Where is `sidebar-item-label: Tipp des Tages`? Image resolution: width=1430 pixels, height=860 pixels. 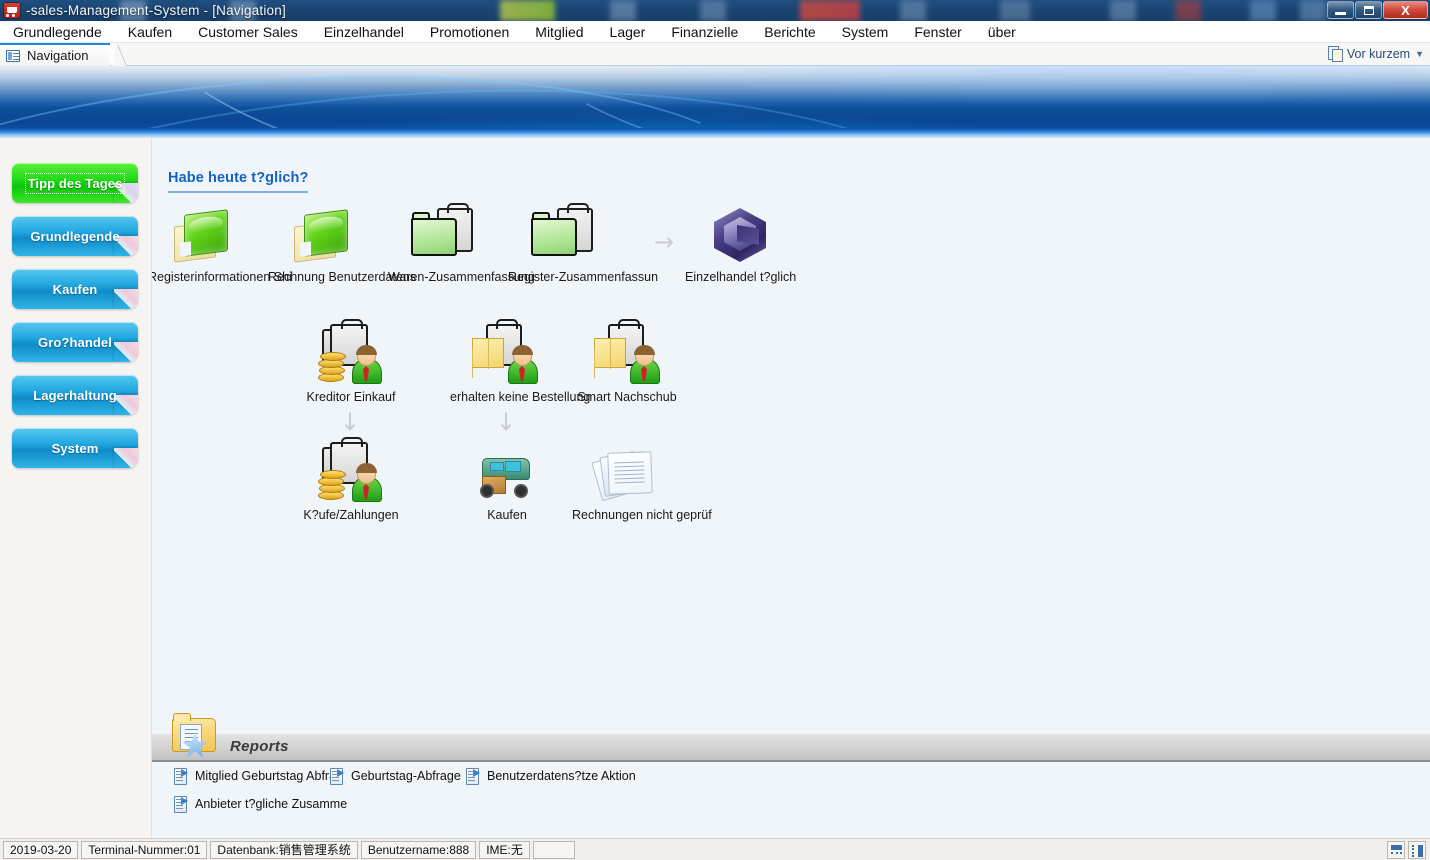 sidebar-item-label: Tipp des Tages is located at coordinates (75, 183).